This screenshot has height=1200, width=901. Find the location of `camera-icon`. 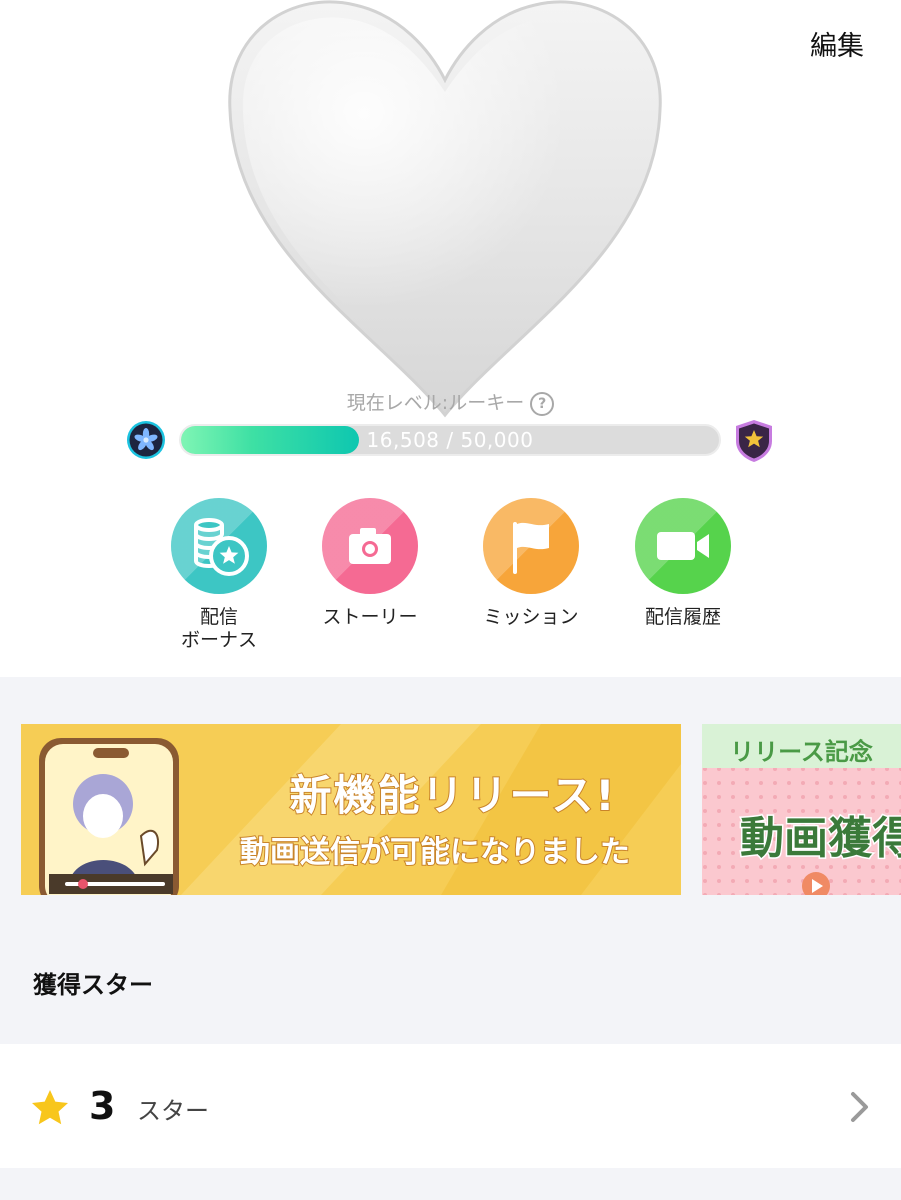

camera-icon is located at coordinates (370, 546).